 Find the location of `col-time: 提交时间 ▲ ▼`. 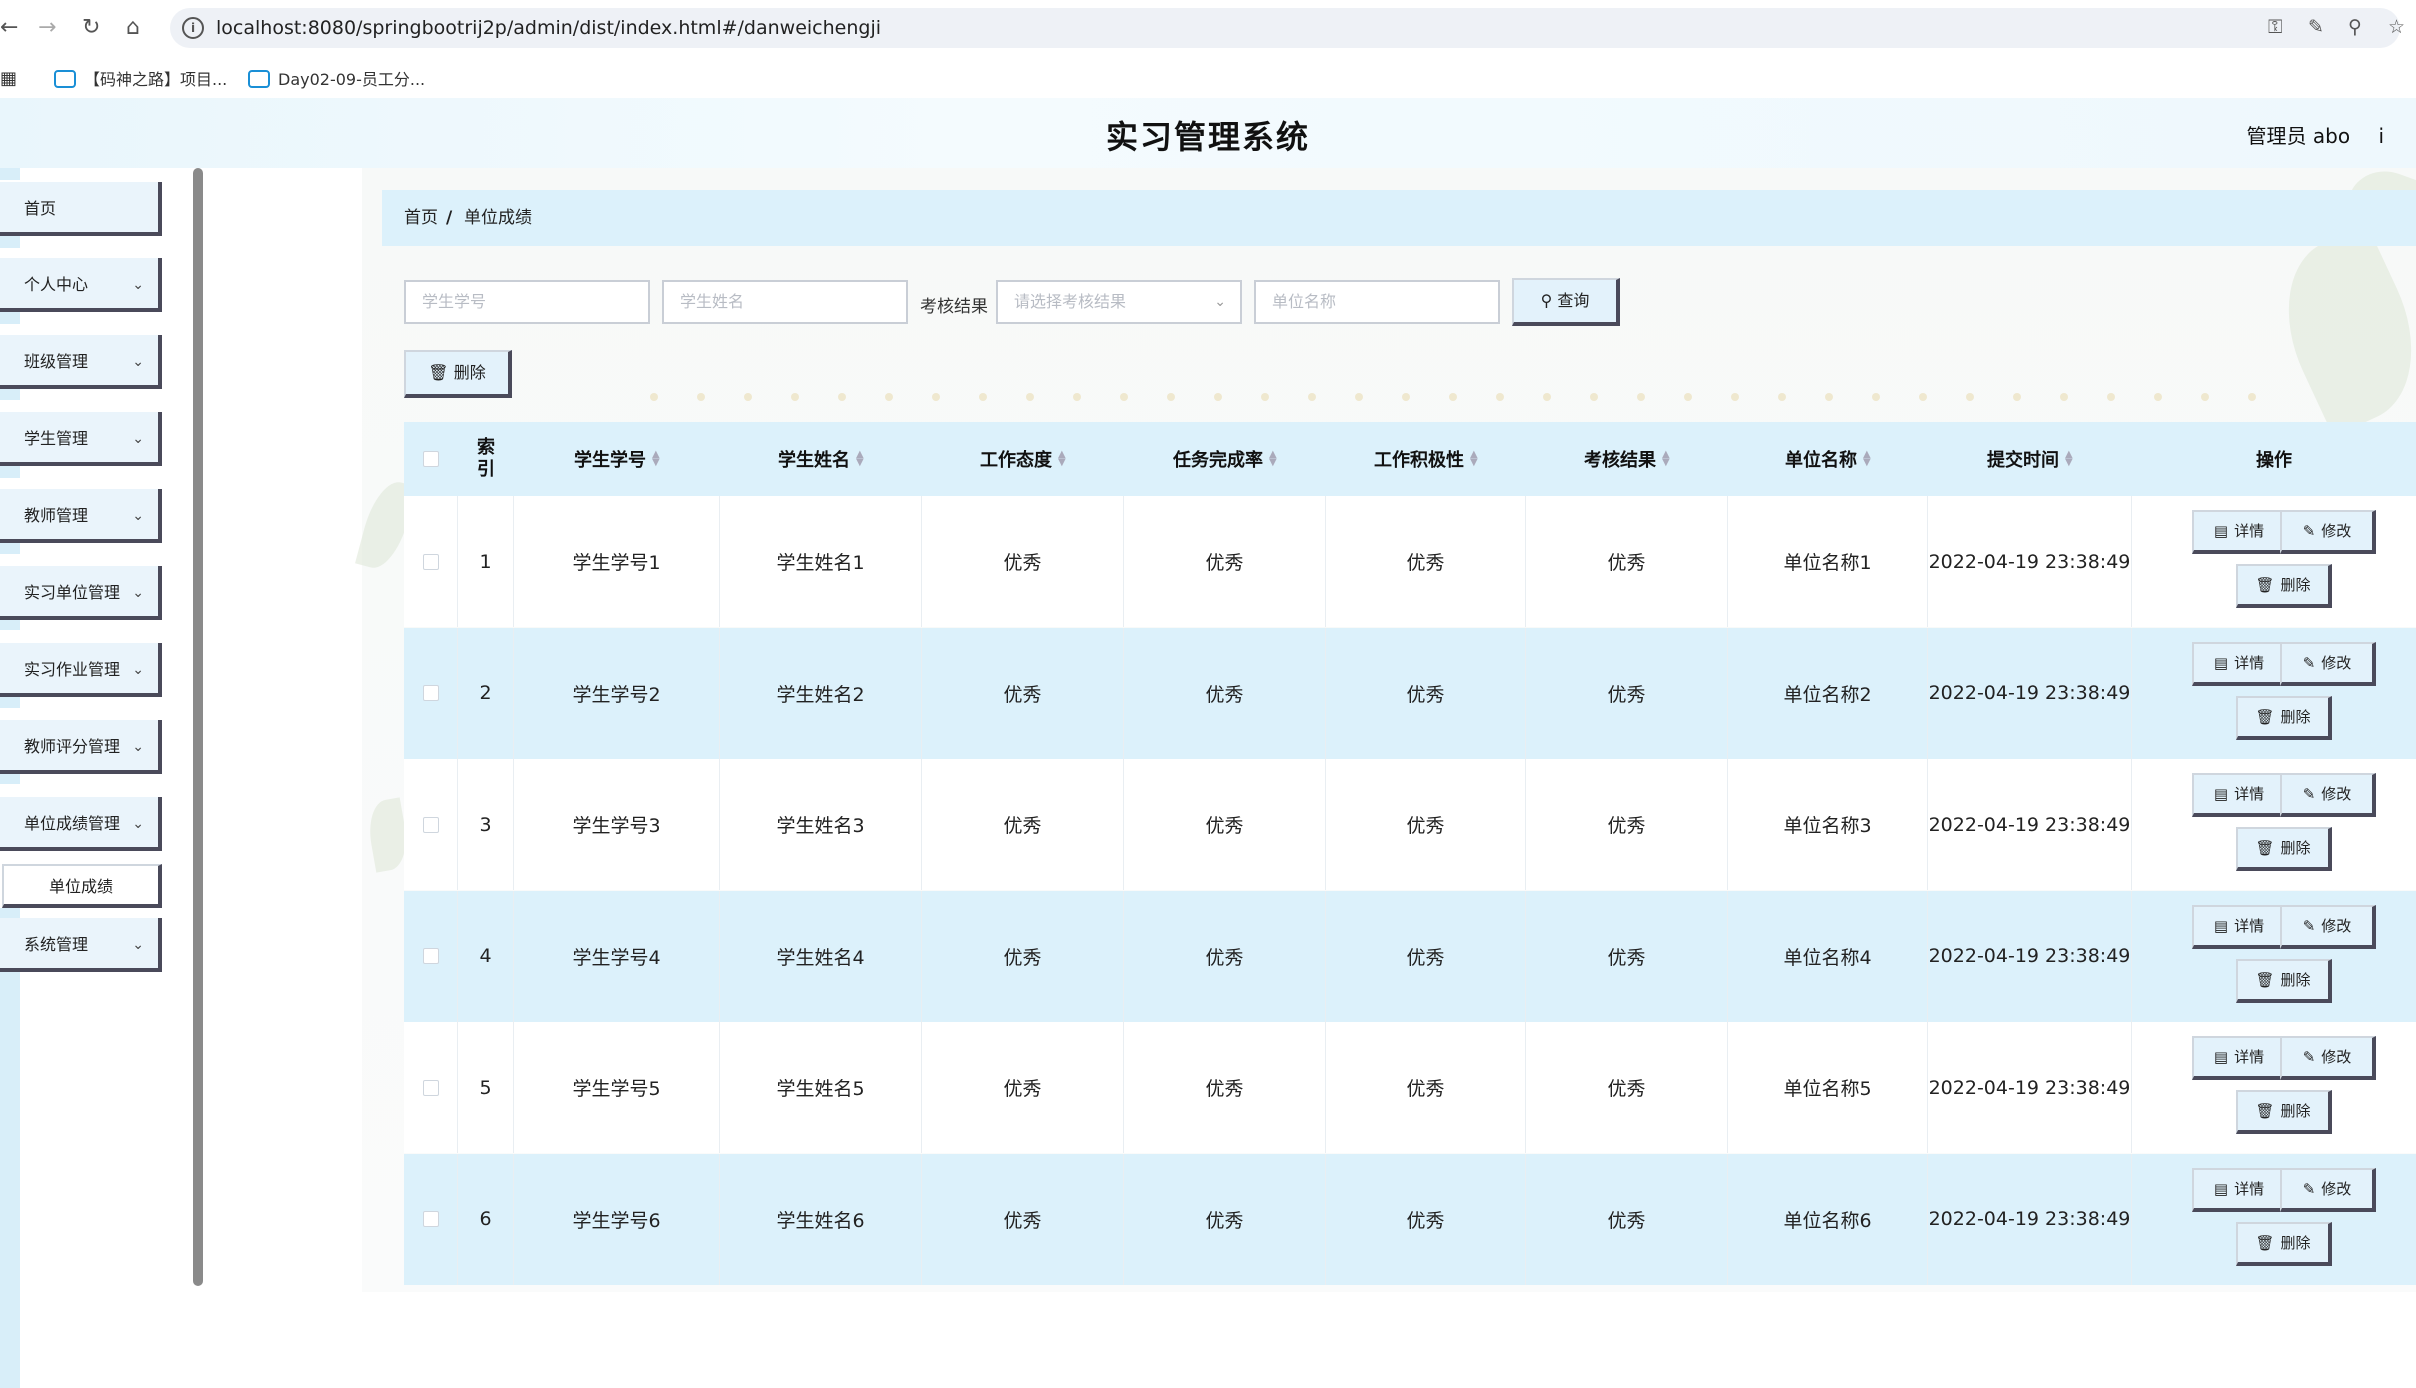

col-time: 提交时间 ▲ ▼ is located at coordinates (2030, 459).